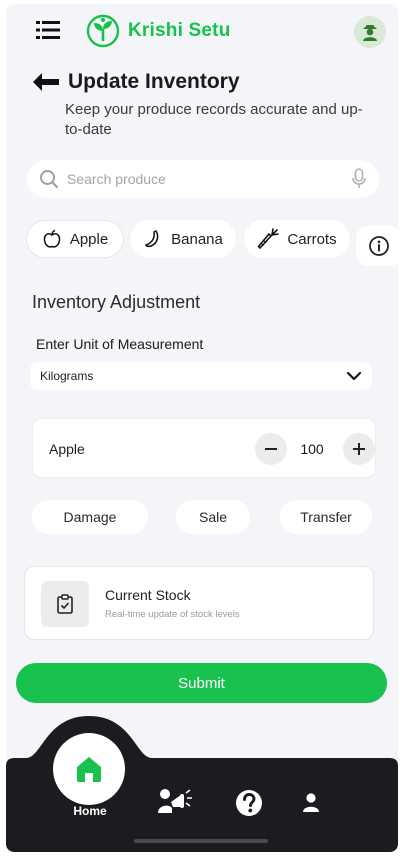  Describe the element at coordinates (48, 30) in the screenshot. I see `hamburger-menu-icon` at that location.